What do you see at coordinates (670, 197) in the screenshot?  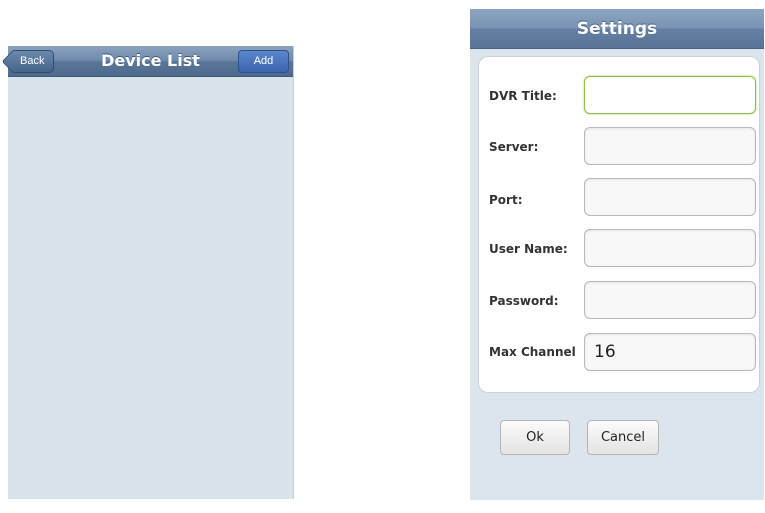 I see `port-input` at bounding box center [670, 197].